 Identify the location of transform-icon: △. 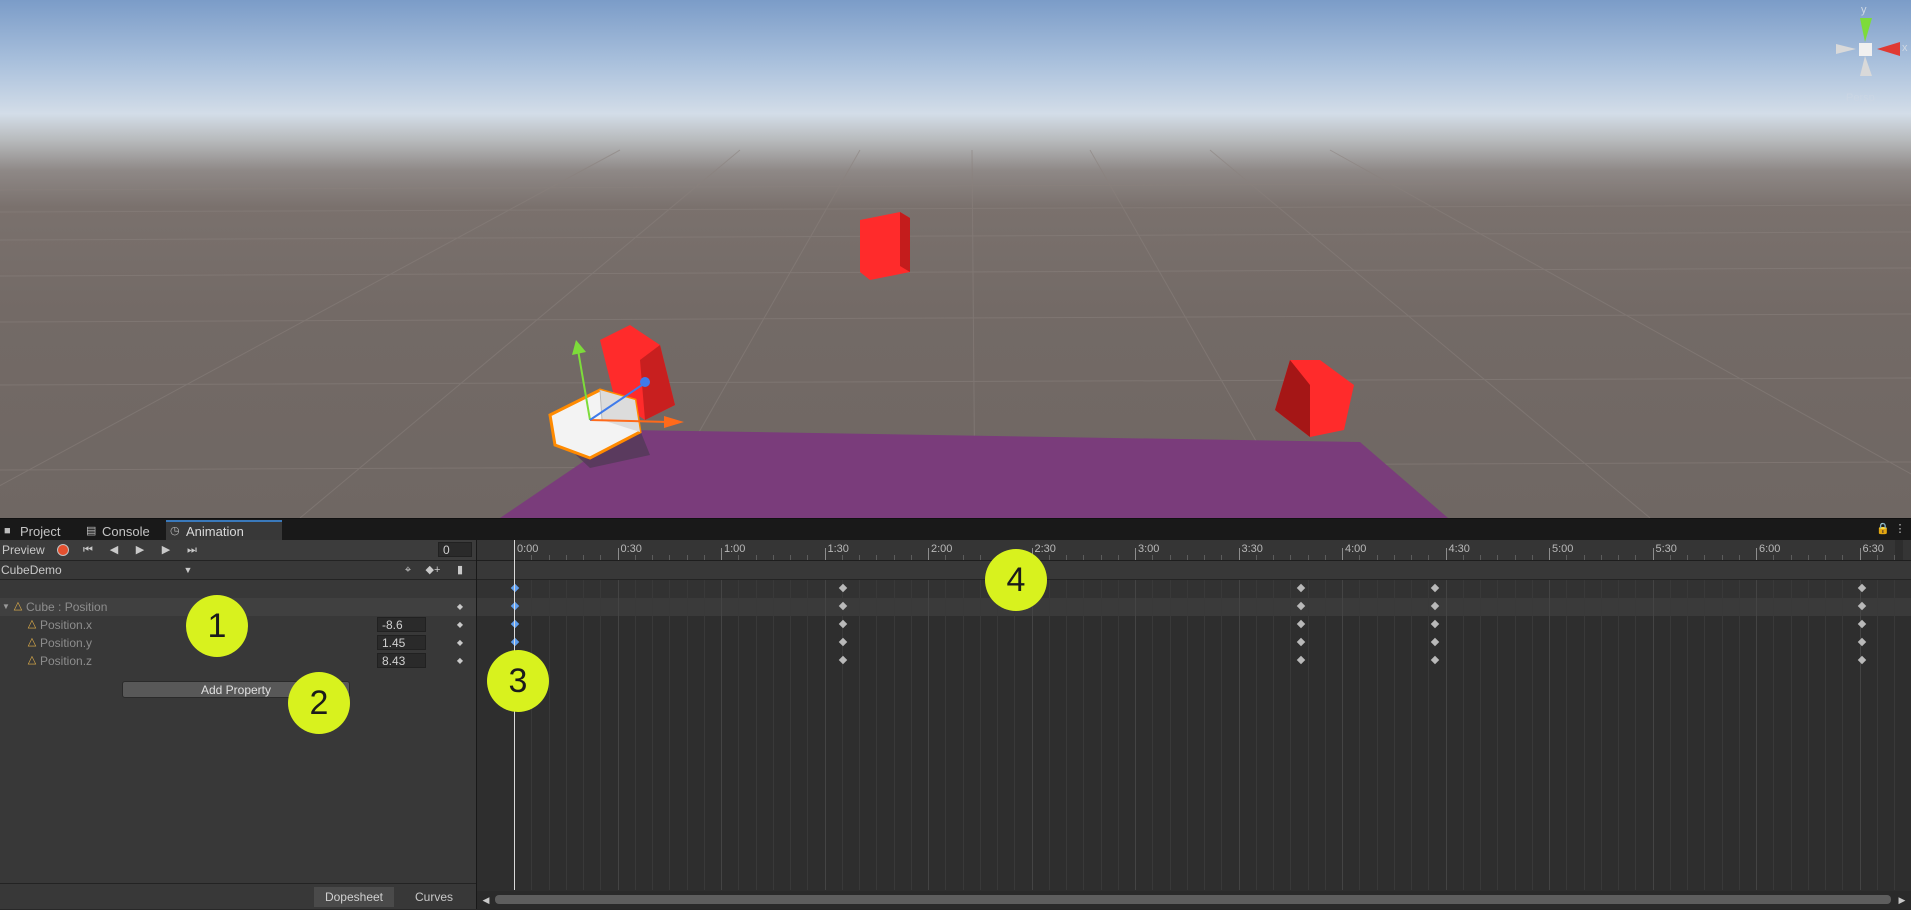
(18, 606).